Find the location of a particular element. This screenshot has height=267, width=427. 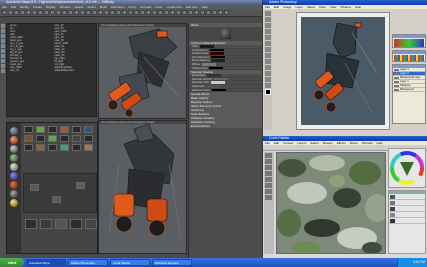

layer-row: Background is located at coordinates (409, 90).